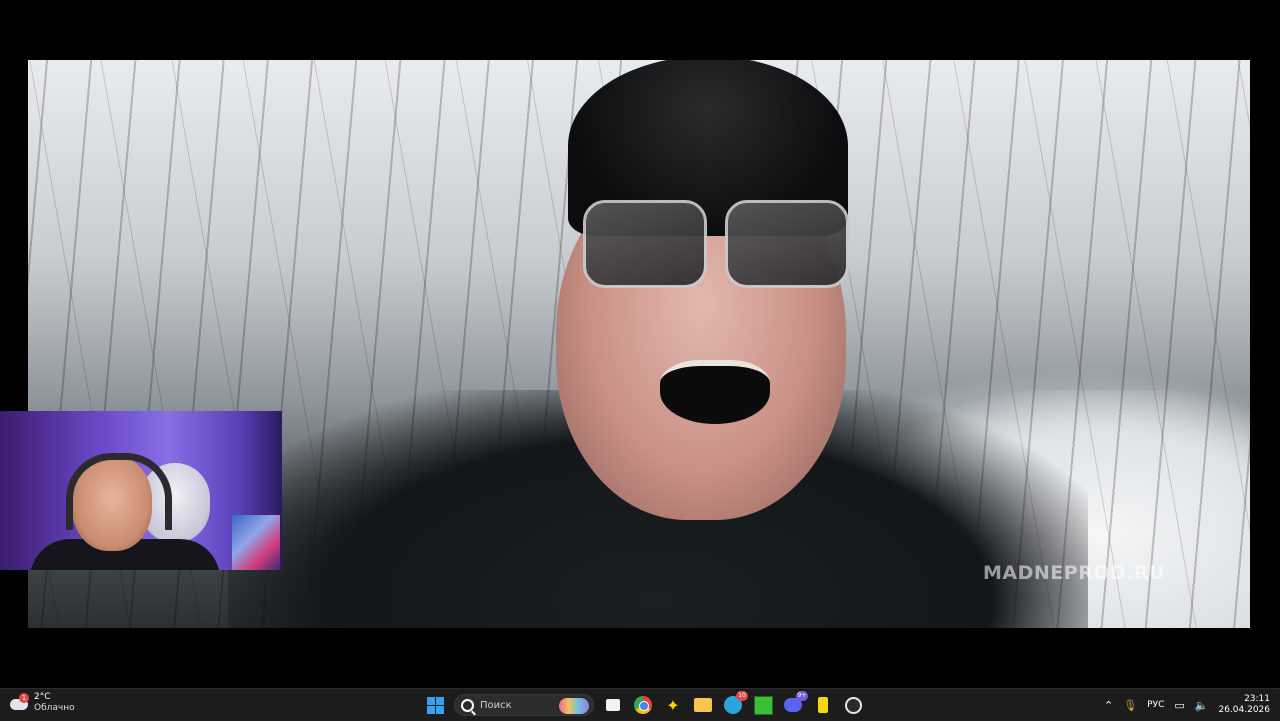  I want to click on weather-condition: Облачно, so click(54, 708).